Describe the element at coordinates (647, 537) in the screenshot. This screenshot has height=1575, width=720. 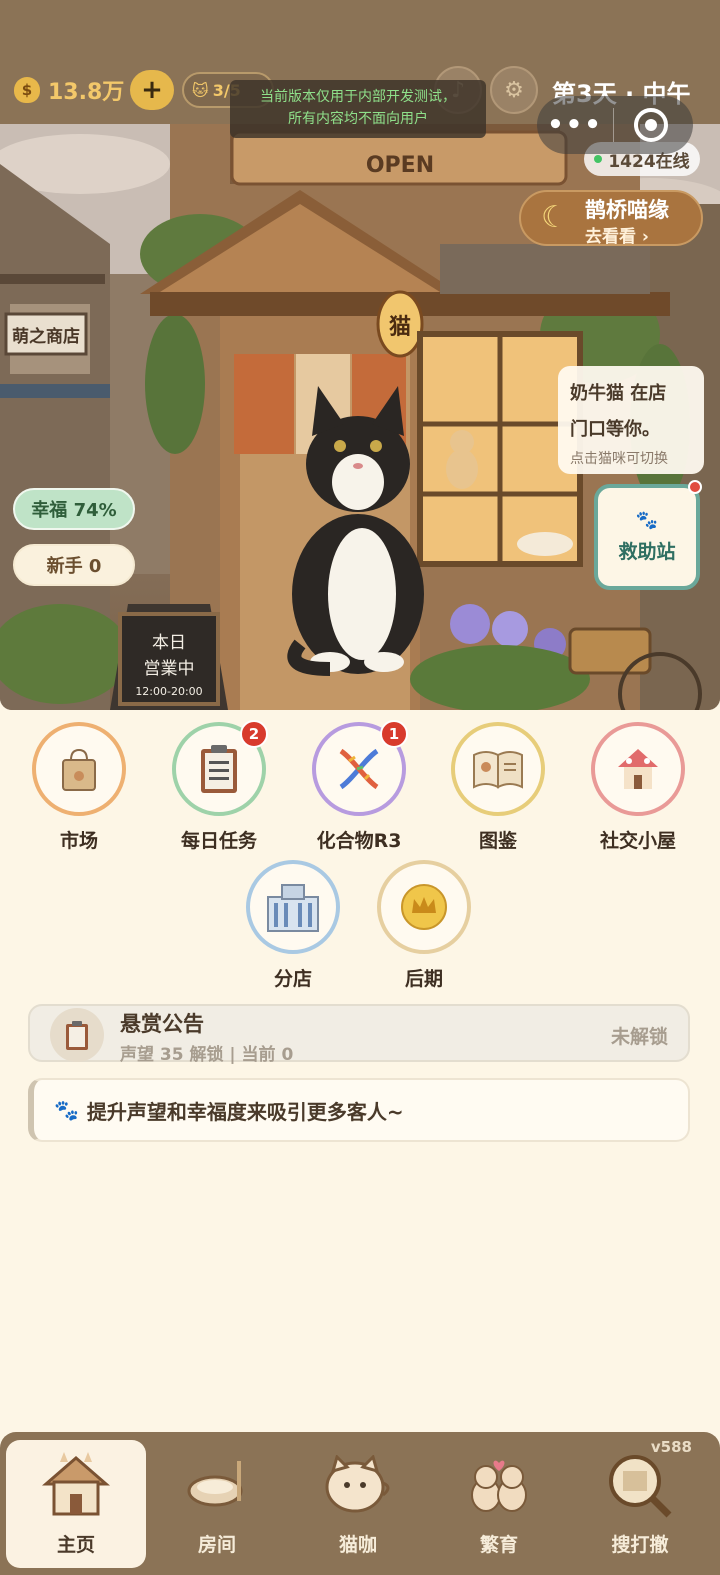
I see `rescue-station-button: 🐾 救助站` at that location.